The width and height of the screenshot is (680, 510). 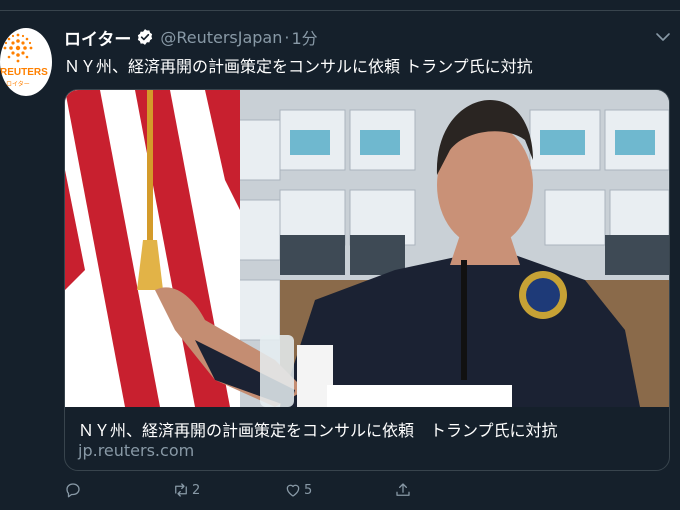 I want to click on reply-icon, so click(x=73, y=490).